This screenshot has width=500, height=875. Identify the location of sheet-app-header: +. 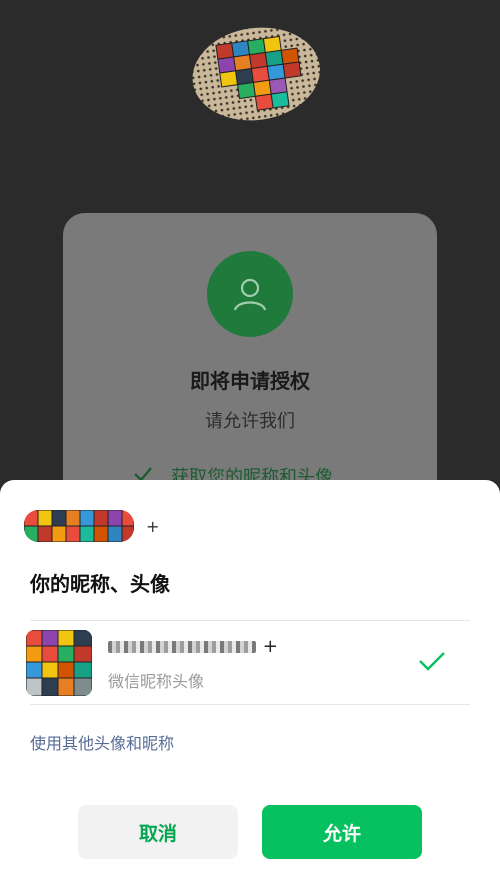
(91, 526).